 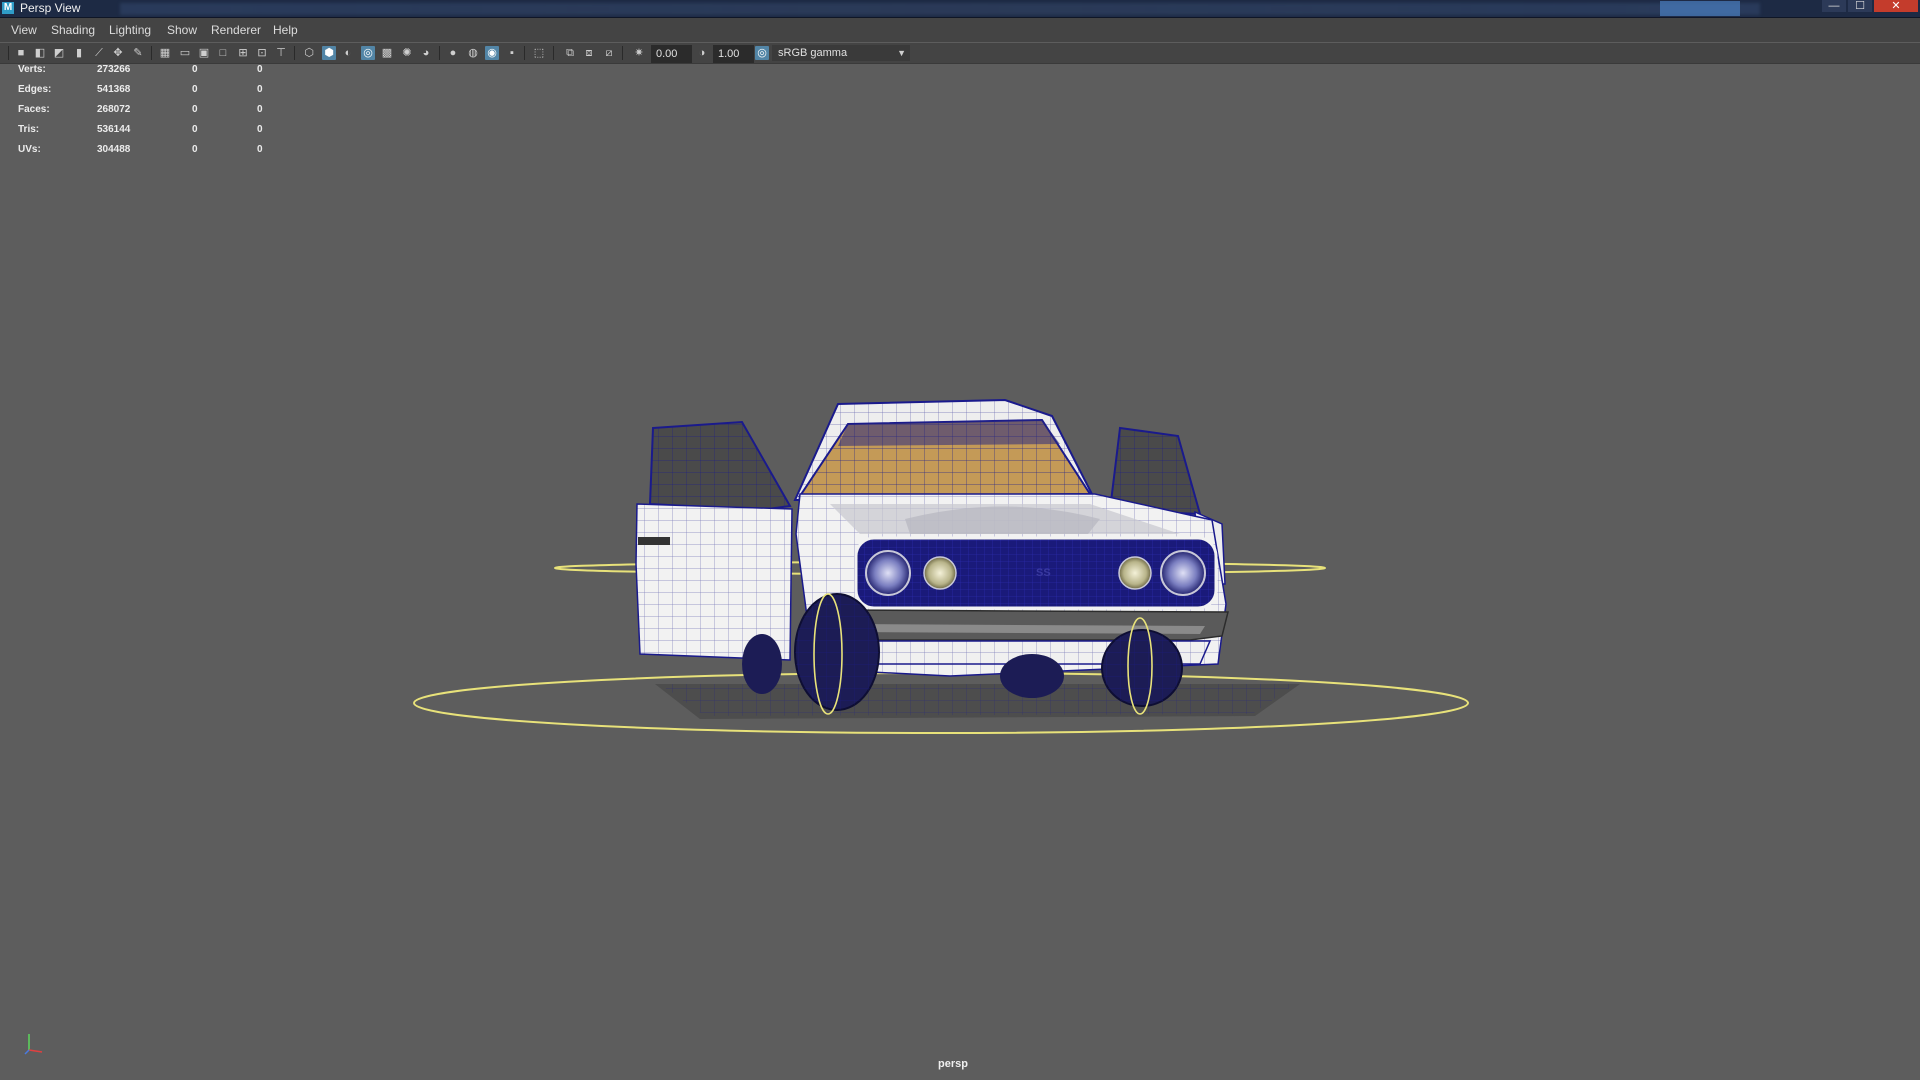 I want to click on window-title: Persp View, so click(x=50, y=8).